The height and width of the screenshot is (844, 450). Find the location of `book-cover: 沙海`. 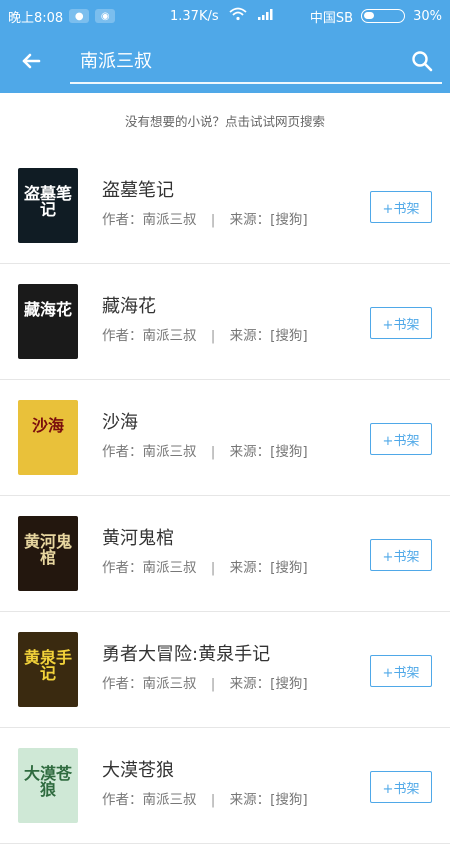

book-cover: 沙海 is located at coordinates (48, 437).